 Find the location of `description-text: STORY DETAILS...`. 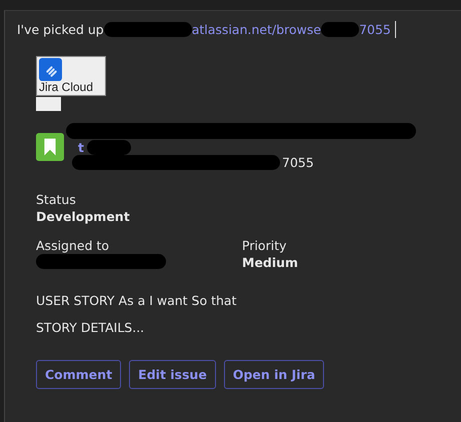

description-text: STORY DETAILS... is located at coordinates (91, 327).